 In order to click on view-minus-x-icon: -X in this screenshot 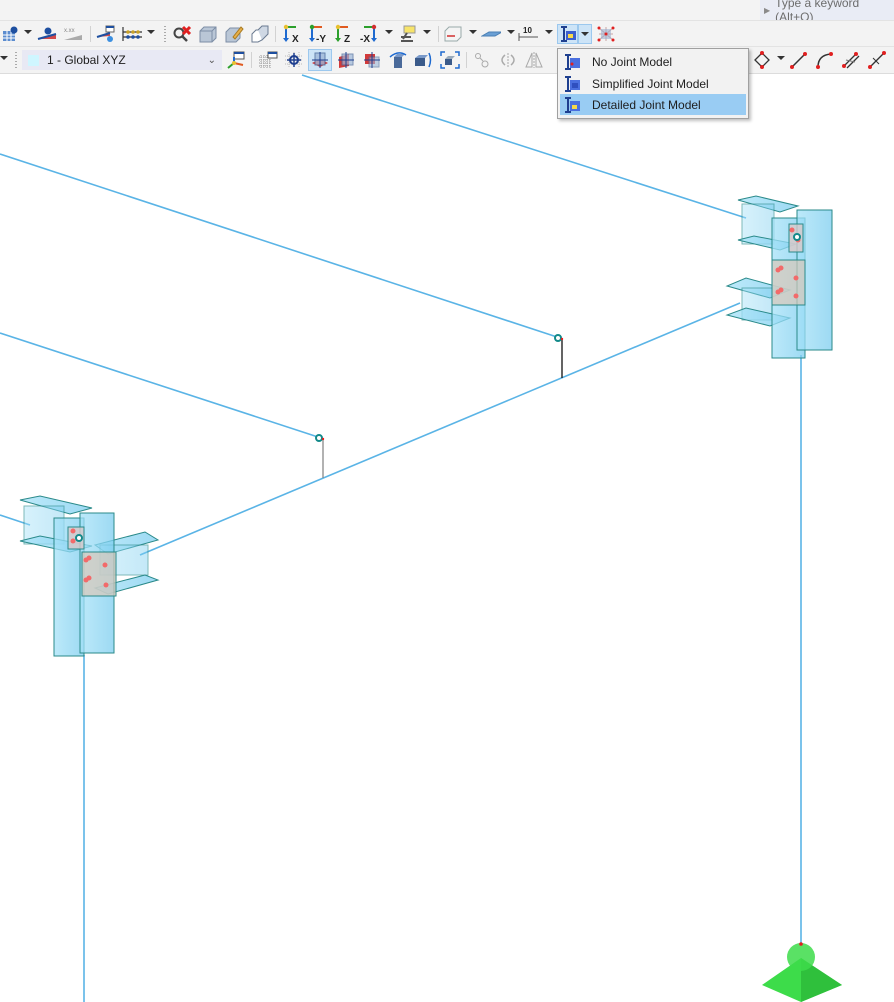, I will do `click(369, 34)`.